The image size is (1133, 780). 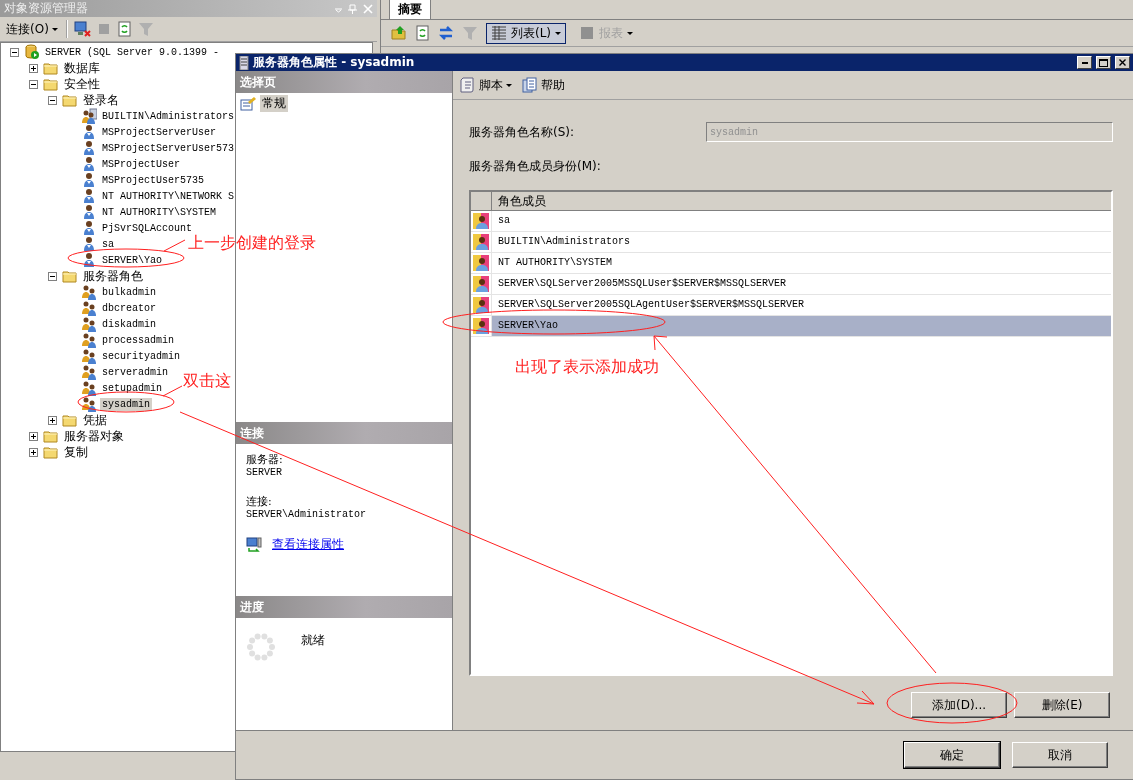 What do you see at coordinates (1060, 755) in the screenshot?
I see `cancel-button: 取消` at bounding box center [1060, 755].